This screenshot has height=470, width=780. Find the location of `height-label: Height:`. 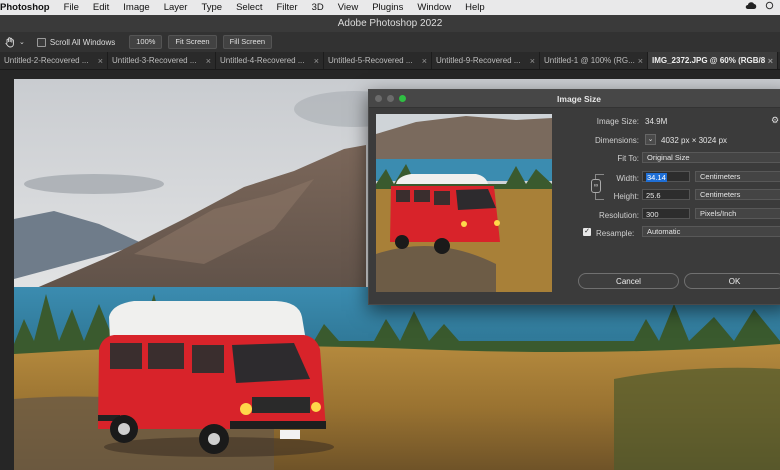

height-label: Height: is located at coordinates (626, 196).